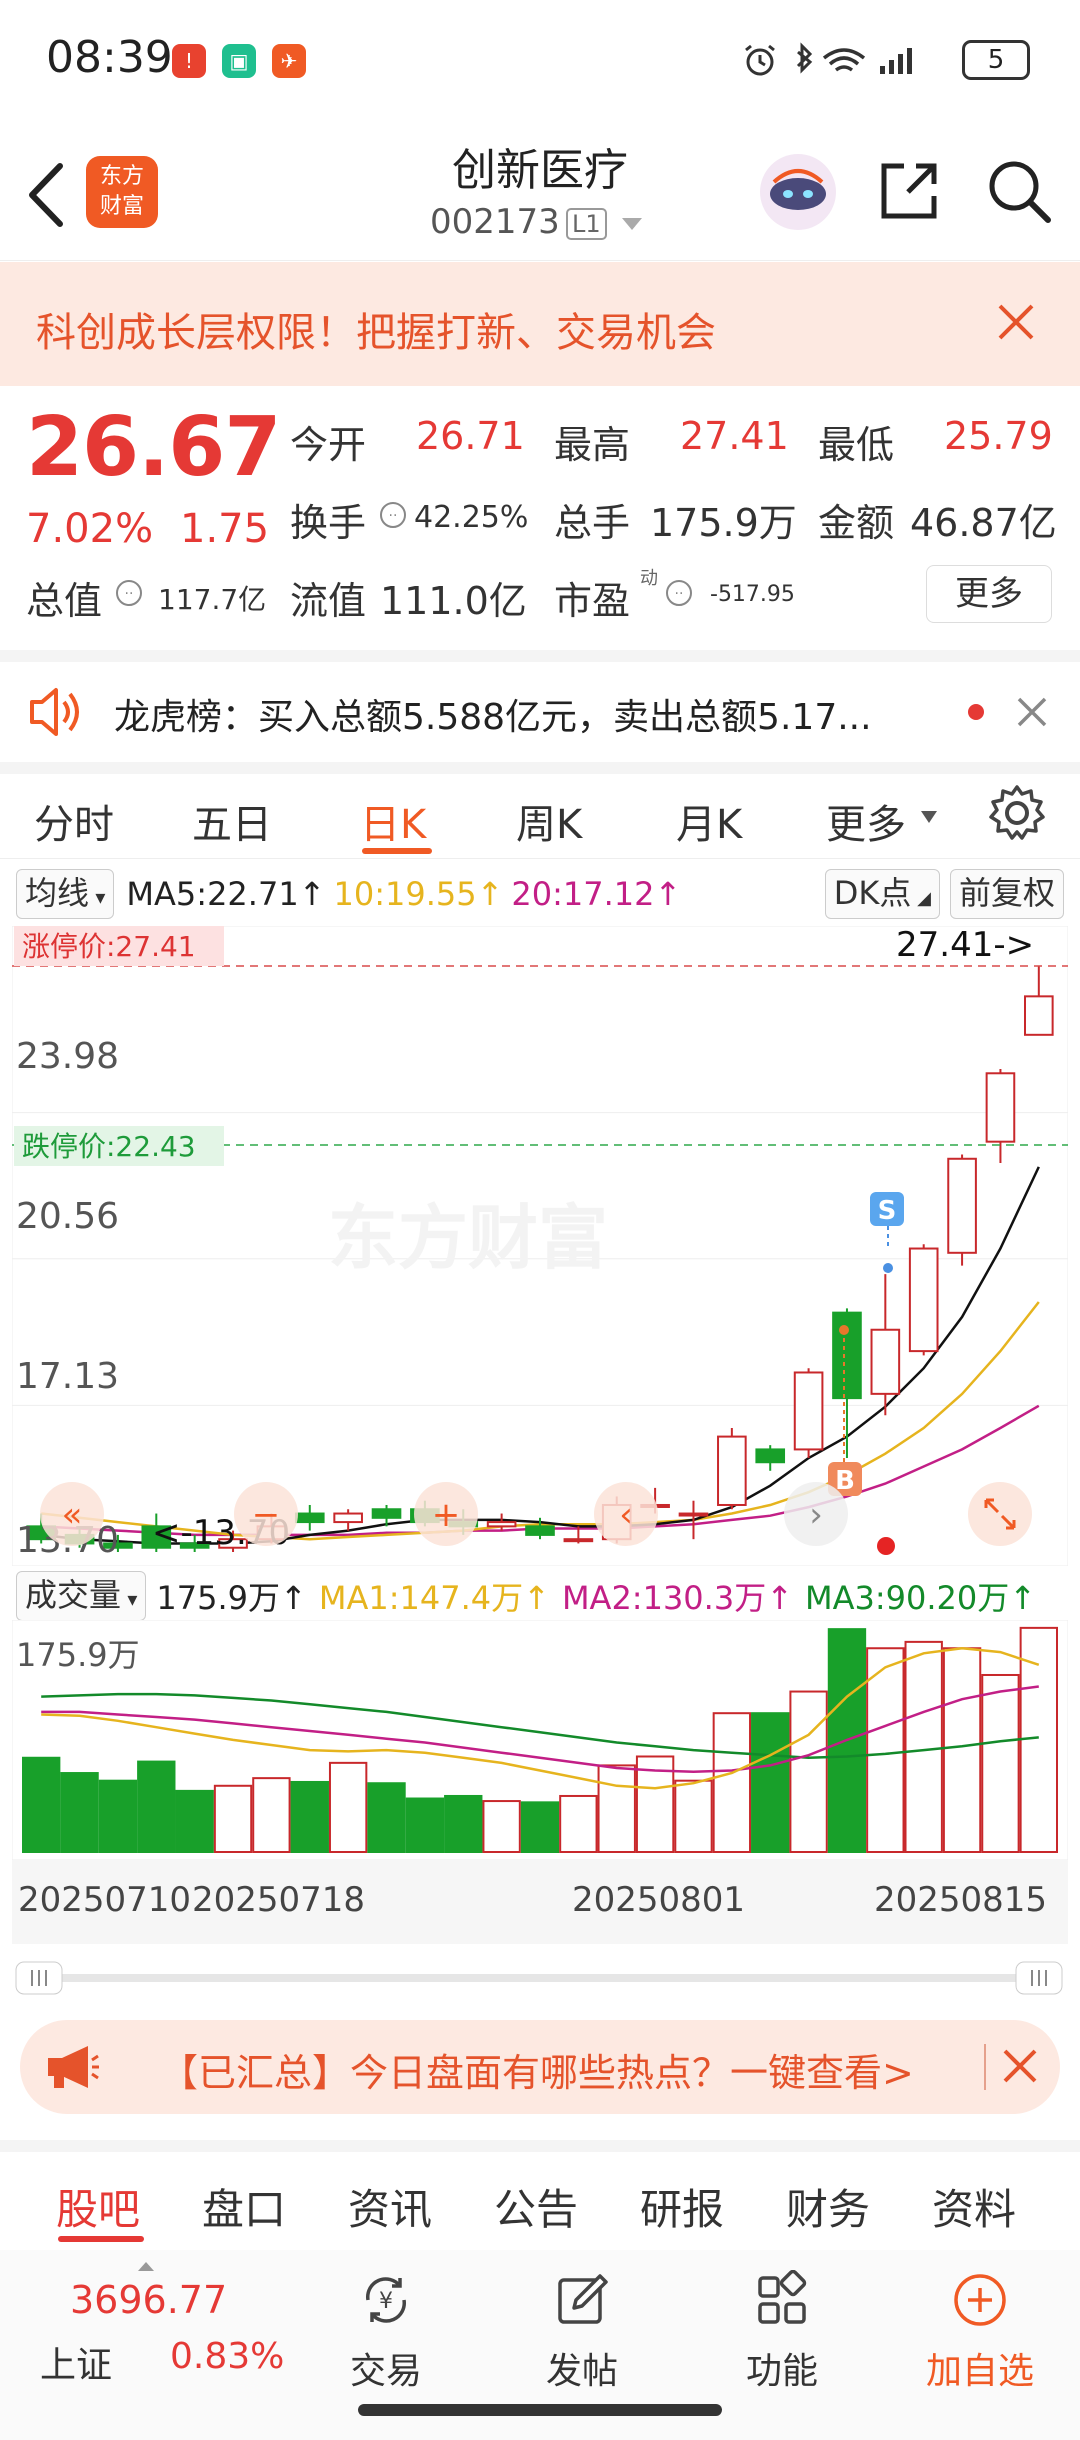 This screenshot has width=1080, height=2440. Describe the element at coordinates (1017, 813) in the screenshot. I see `settings-gear-icon` at that location.